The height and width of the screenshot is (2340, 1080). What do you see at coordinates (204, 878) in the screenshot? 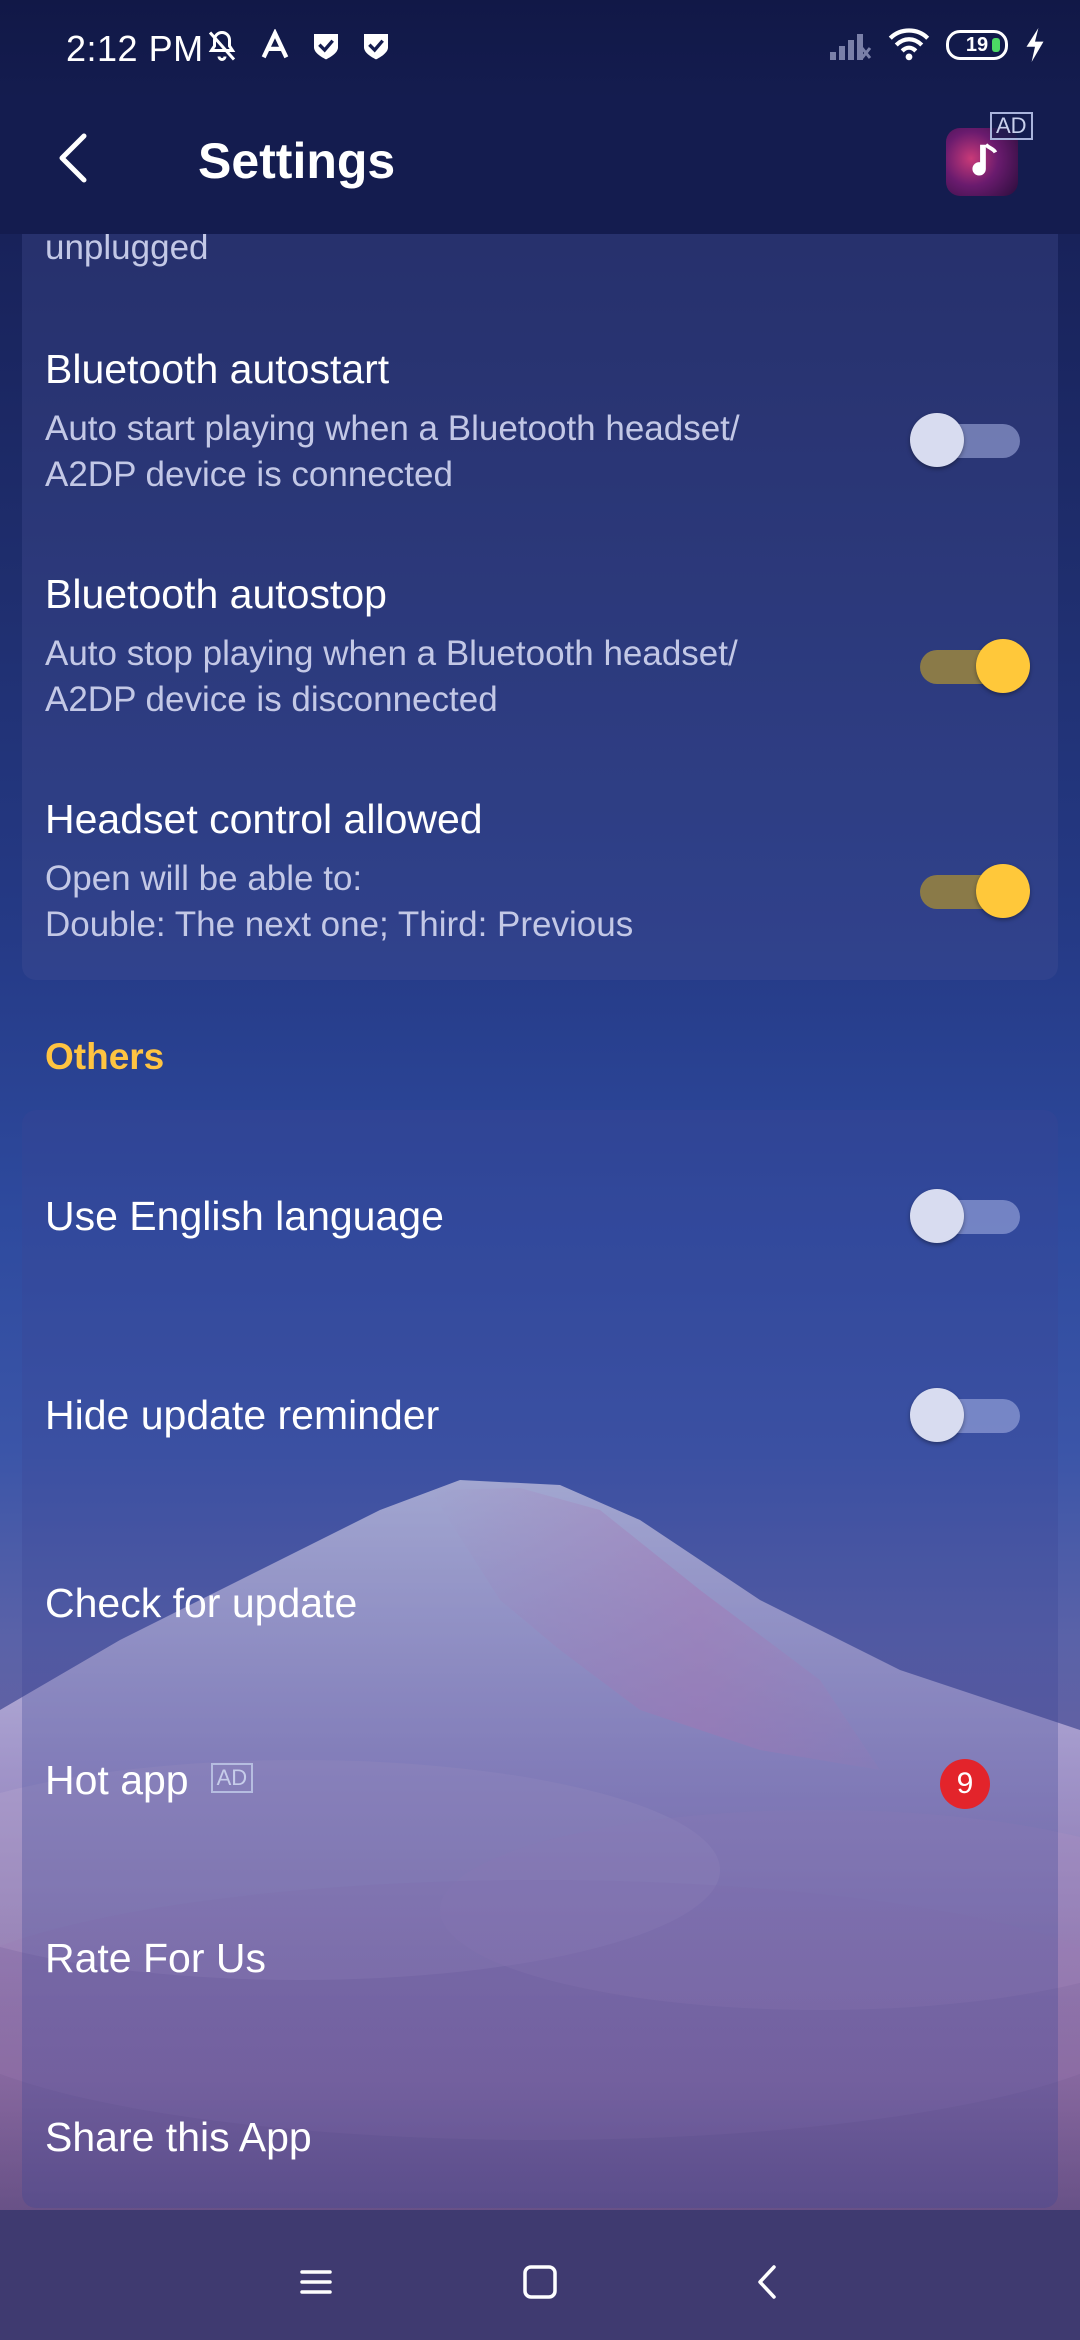
I see `setting-description-line1: Open will be able to:` at bounding box center [204, 878].